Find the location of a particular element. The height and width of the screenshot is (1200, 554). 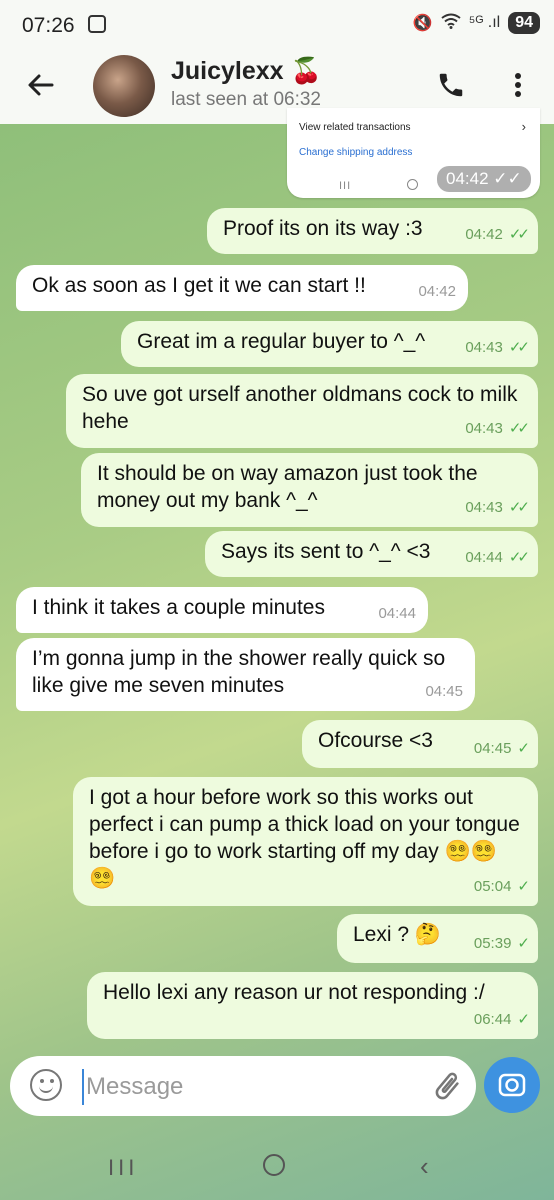

message-bubble: Great im a regular buyer to ^_^ 04:43 ✓✓ is located at coordinates (329, 344).